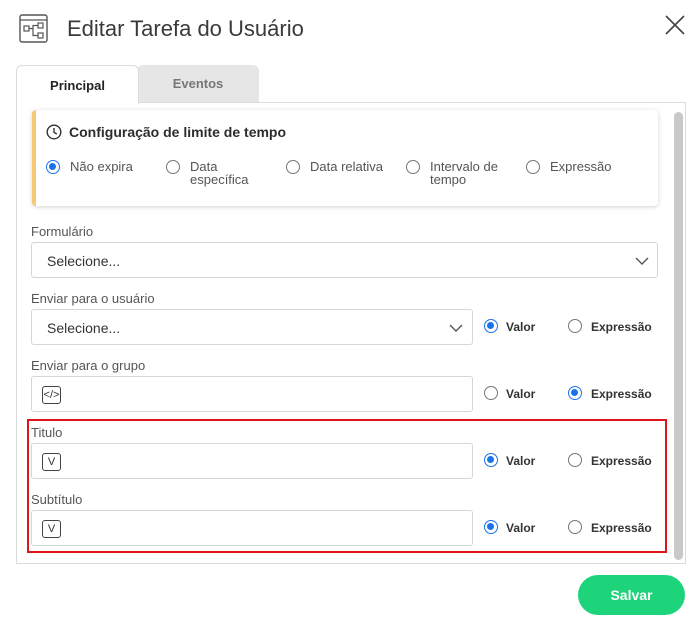 The height and width of the screenshot is (629, 699). I want to click on time-limit-title: Configuração de limite de tempo, so click(178, 132).